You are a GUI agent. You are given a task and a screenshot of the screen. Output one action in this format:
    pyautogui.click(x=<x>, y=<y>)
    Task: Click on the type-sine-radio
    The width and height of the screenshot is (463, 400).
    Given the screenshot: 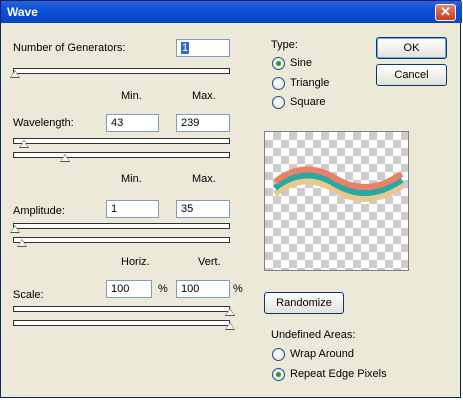 What is the action you would take?
    pyautogui.click(x=278, y=63)
    